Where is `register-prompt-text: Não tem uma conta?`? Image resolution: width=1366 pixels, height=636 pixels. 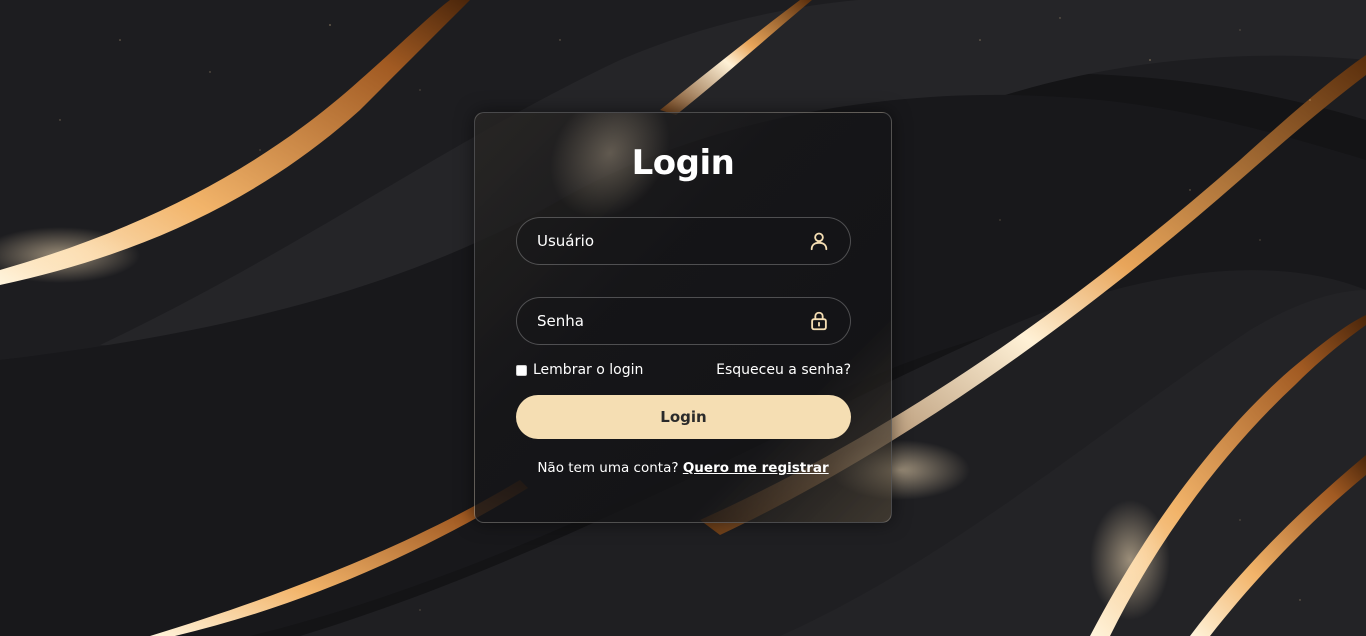 register-prompt-text: Não tem uma conta? is located at coordinates (608, 468).